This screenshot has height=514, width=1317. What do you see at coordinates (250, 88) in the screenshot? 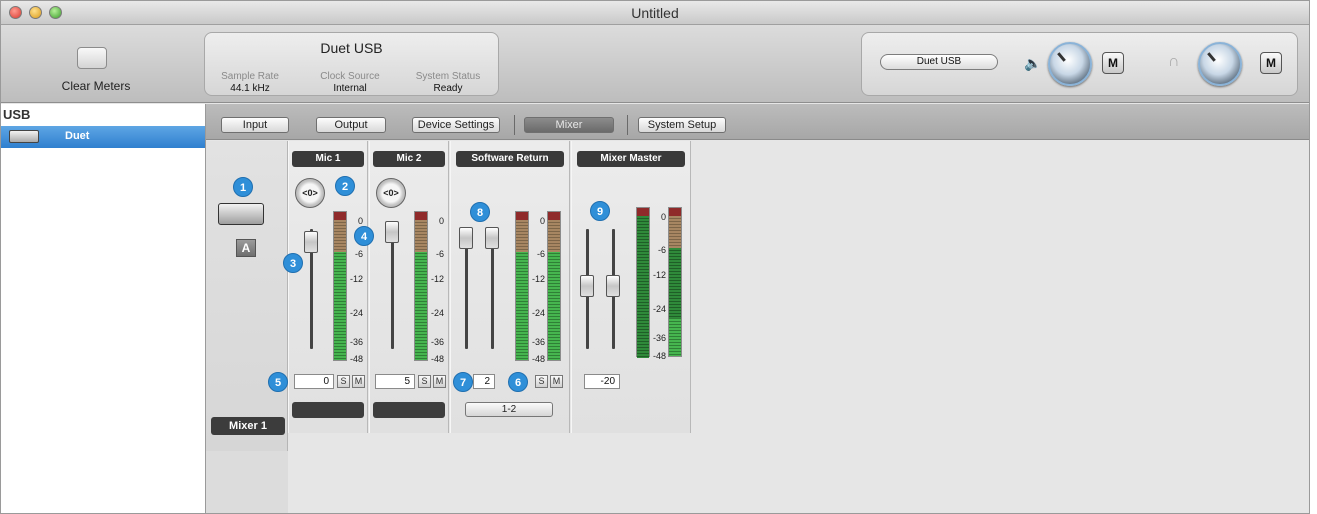
I see `sample-rate-value: 44.1 kHz` at bounding box center [250, 88].